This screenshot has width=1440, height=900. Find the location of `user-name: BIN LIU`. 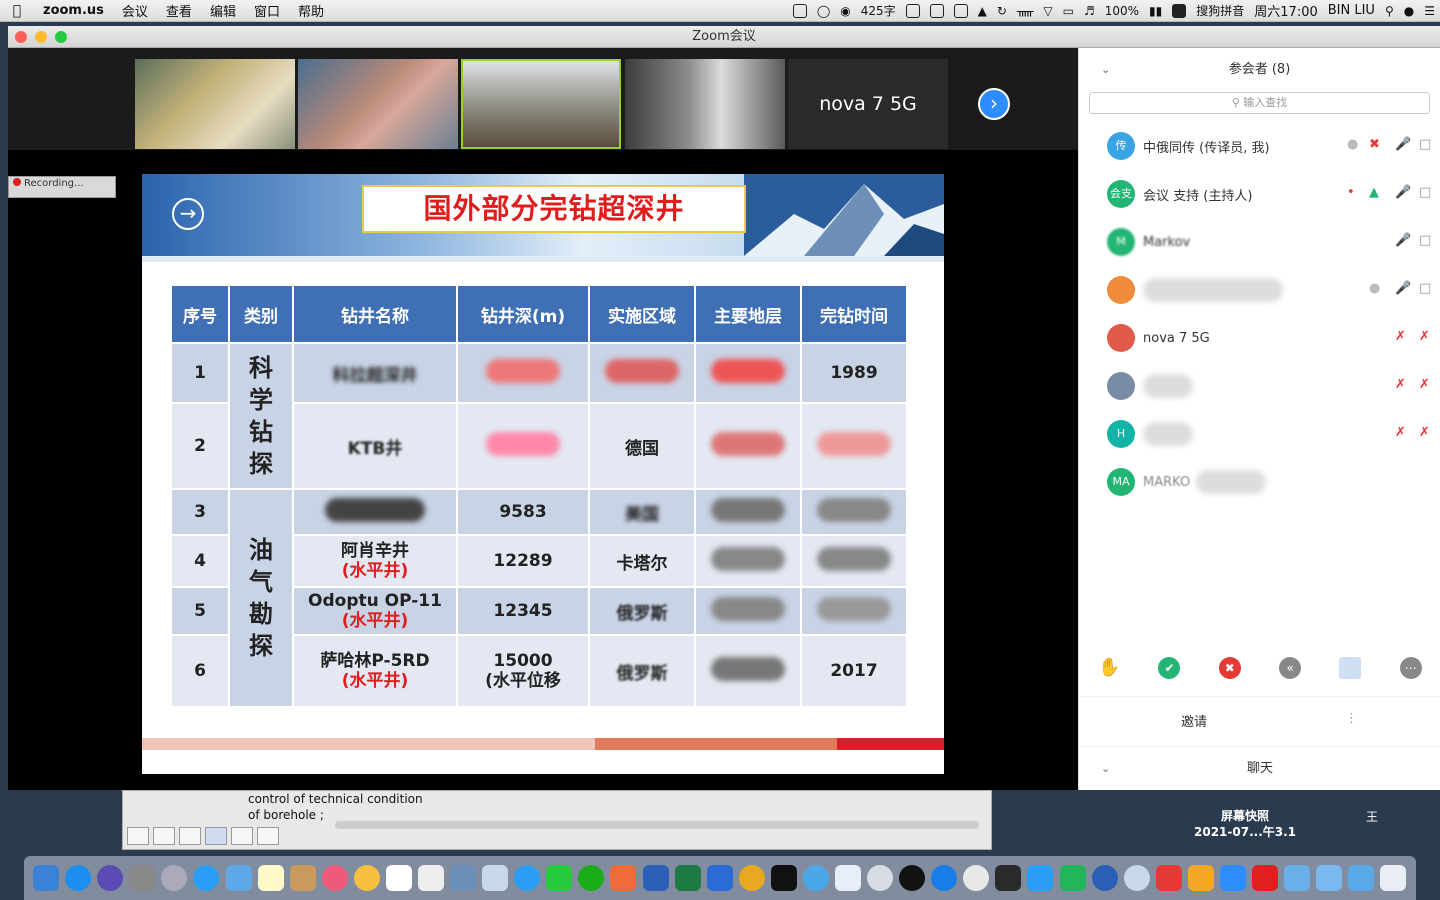

user-name: BIN LIU is located at coordinates (1351, 10).